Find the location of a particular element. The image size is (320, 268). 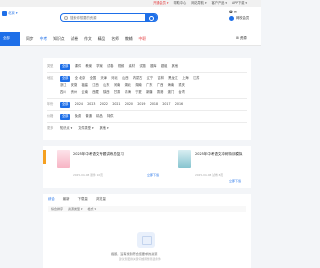

avatar is located at coordinates (231, 18).